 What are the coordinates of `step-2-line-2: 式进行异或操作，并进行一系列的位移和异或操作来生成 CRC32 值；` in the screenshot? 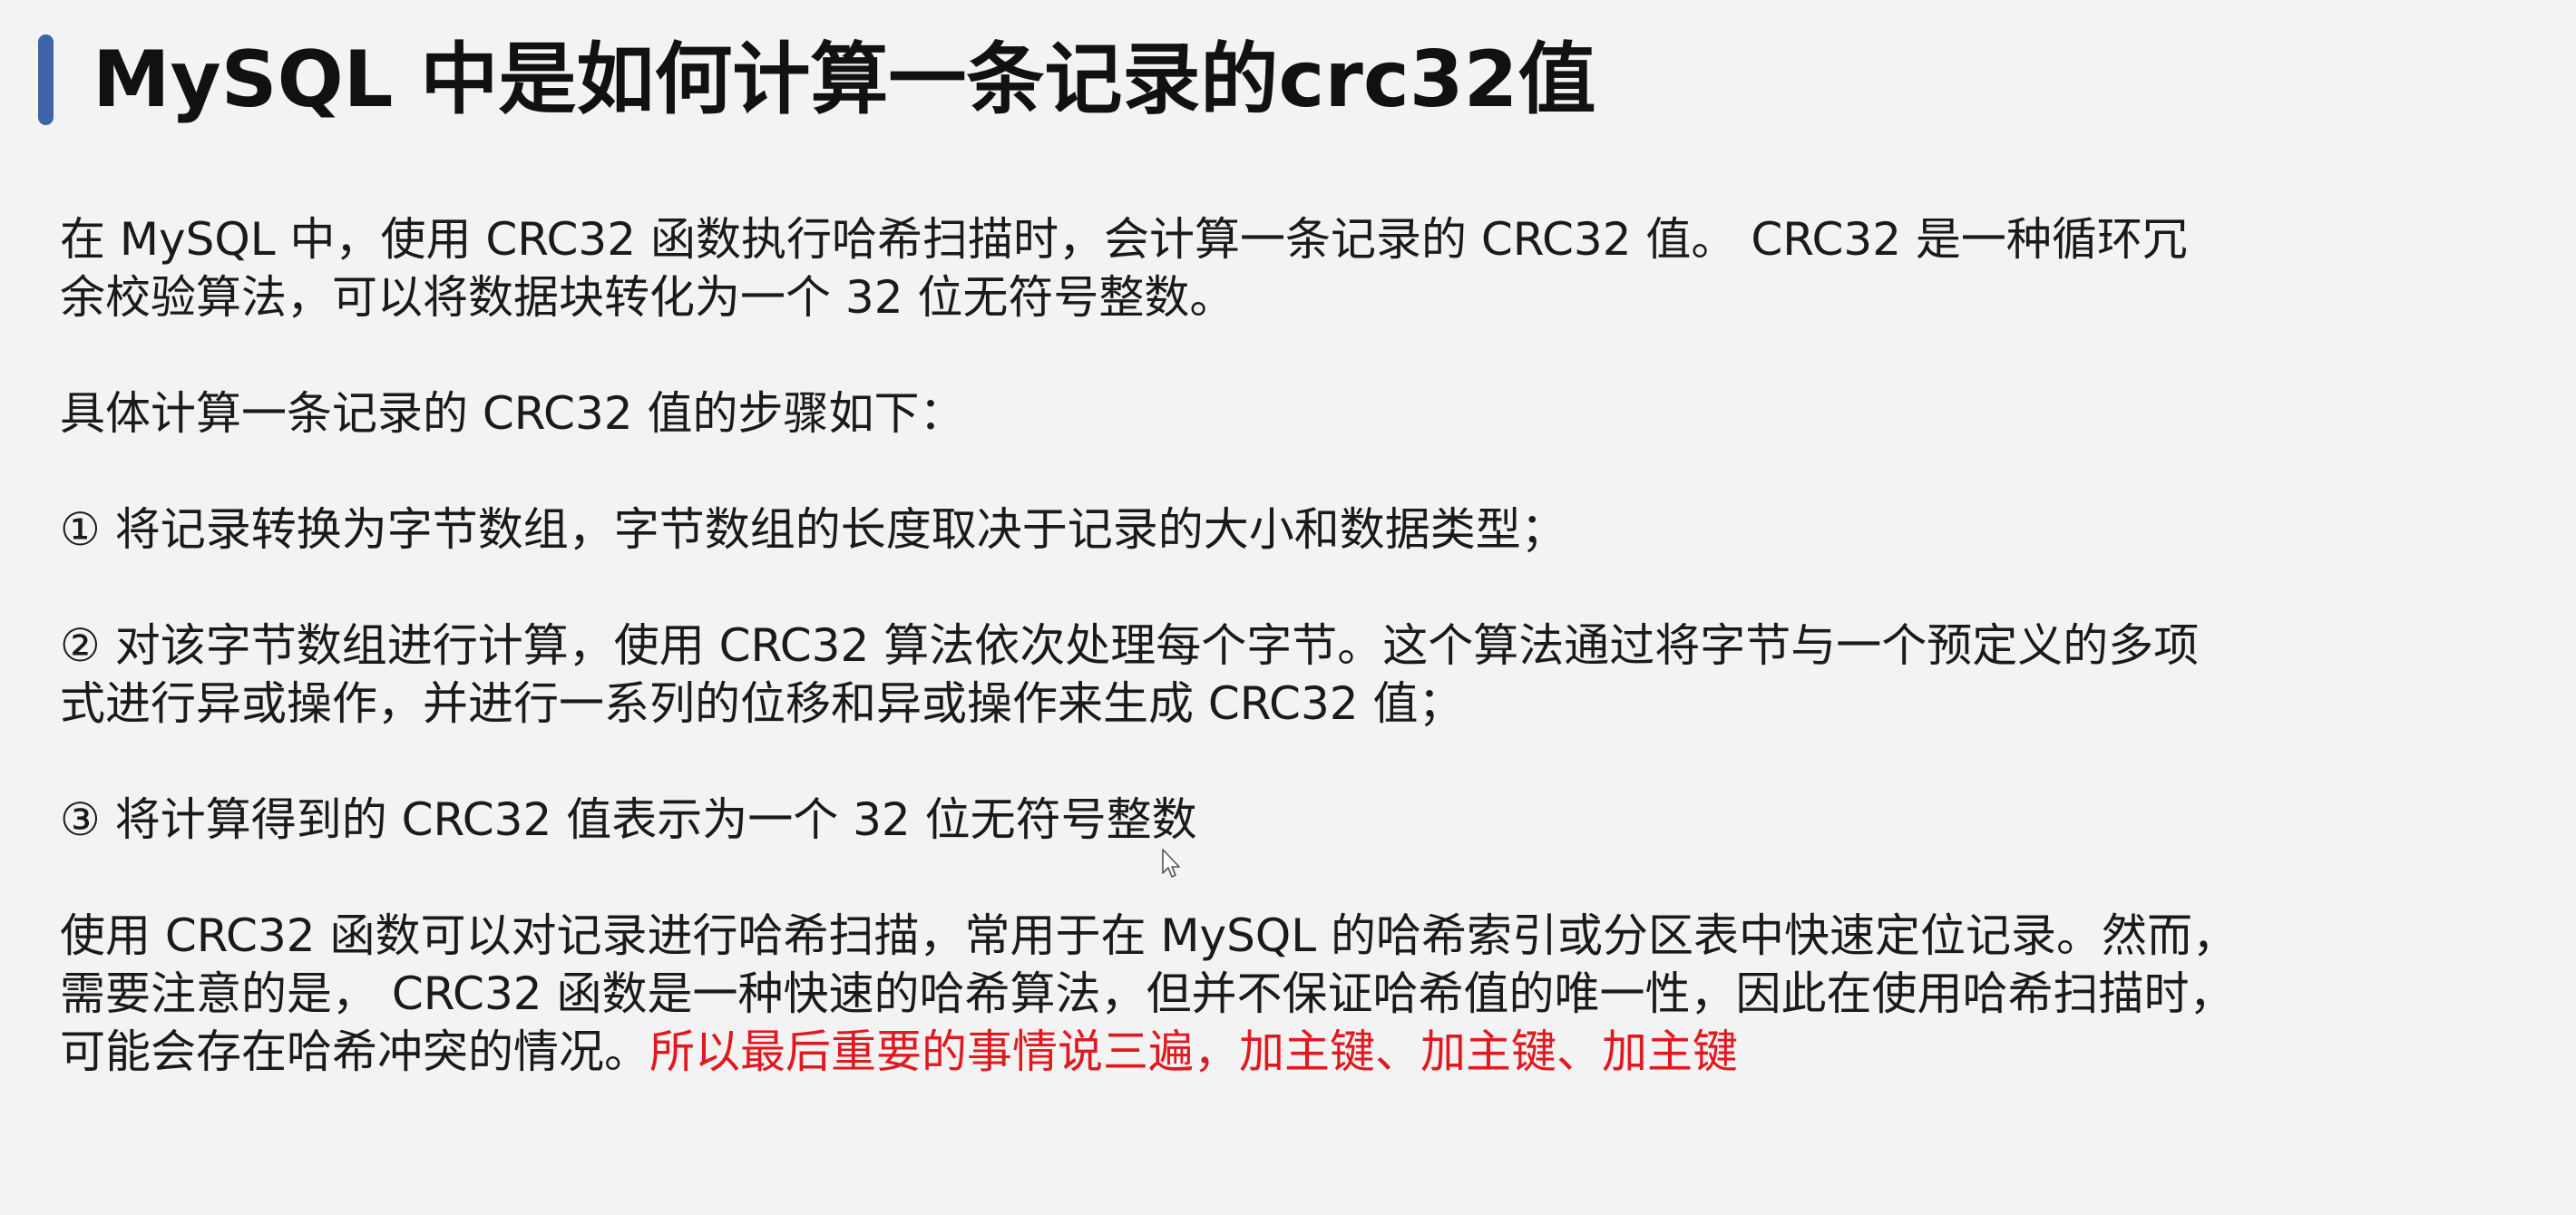 It's located at (762, 703).